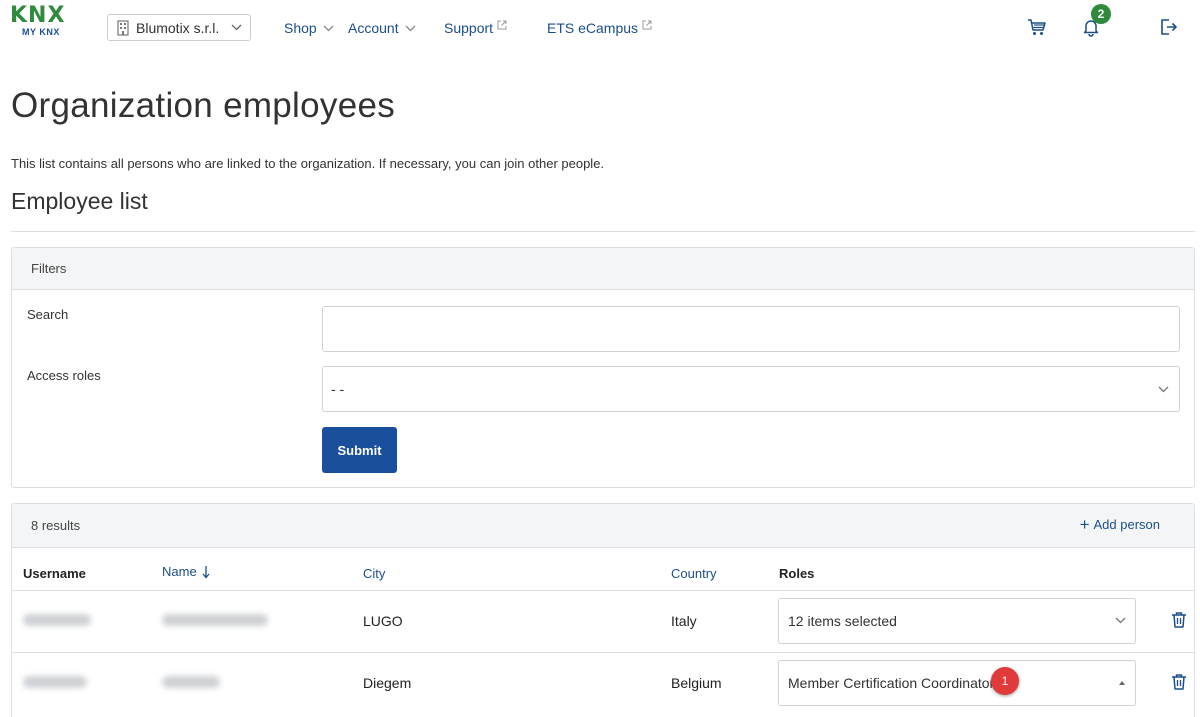 The width and height of the screenshot is (1200, 717). What do you see at coordinates (1005, 681) in the screenshot?
I see `step-marker: 1` at bounding box center [1005, 681].